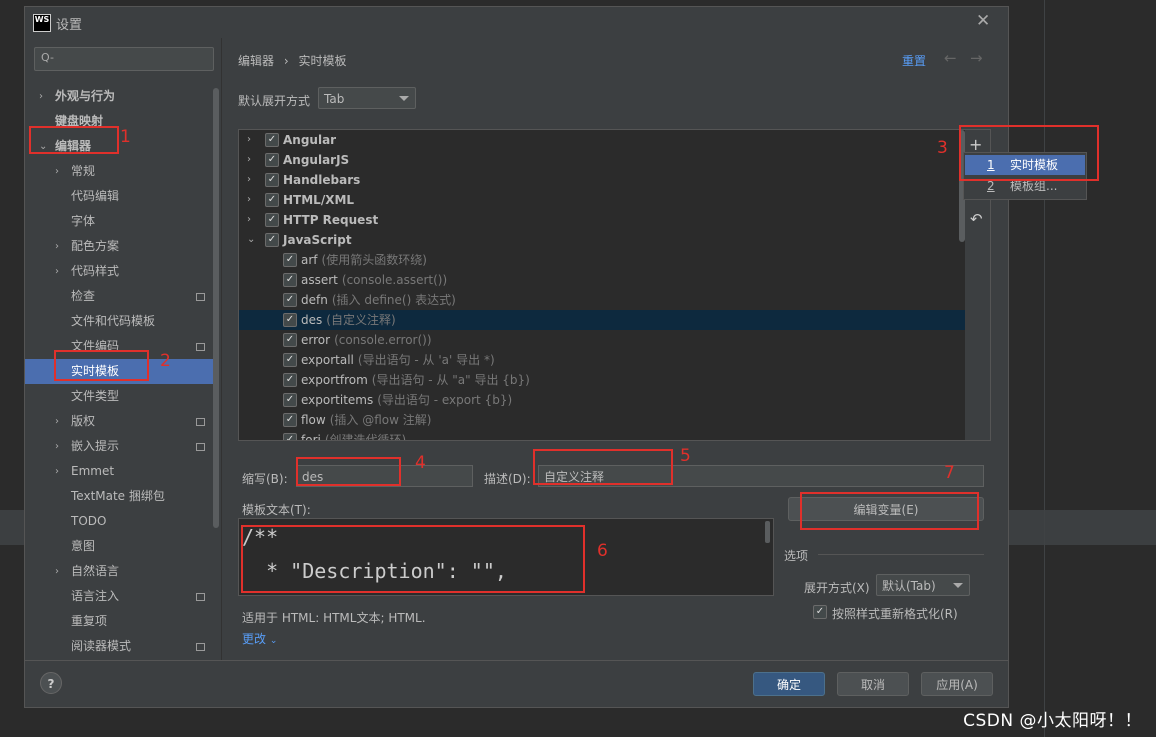 This screenshot has height=737, width=1156. I want to click on close-icon: ✕, so click(983, 21).